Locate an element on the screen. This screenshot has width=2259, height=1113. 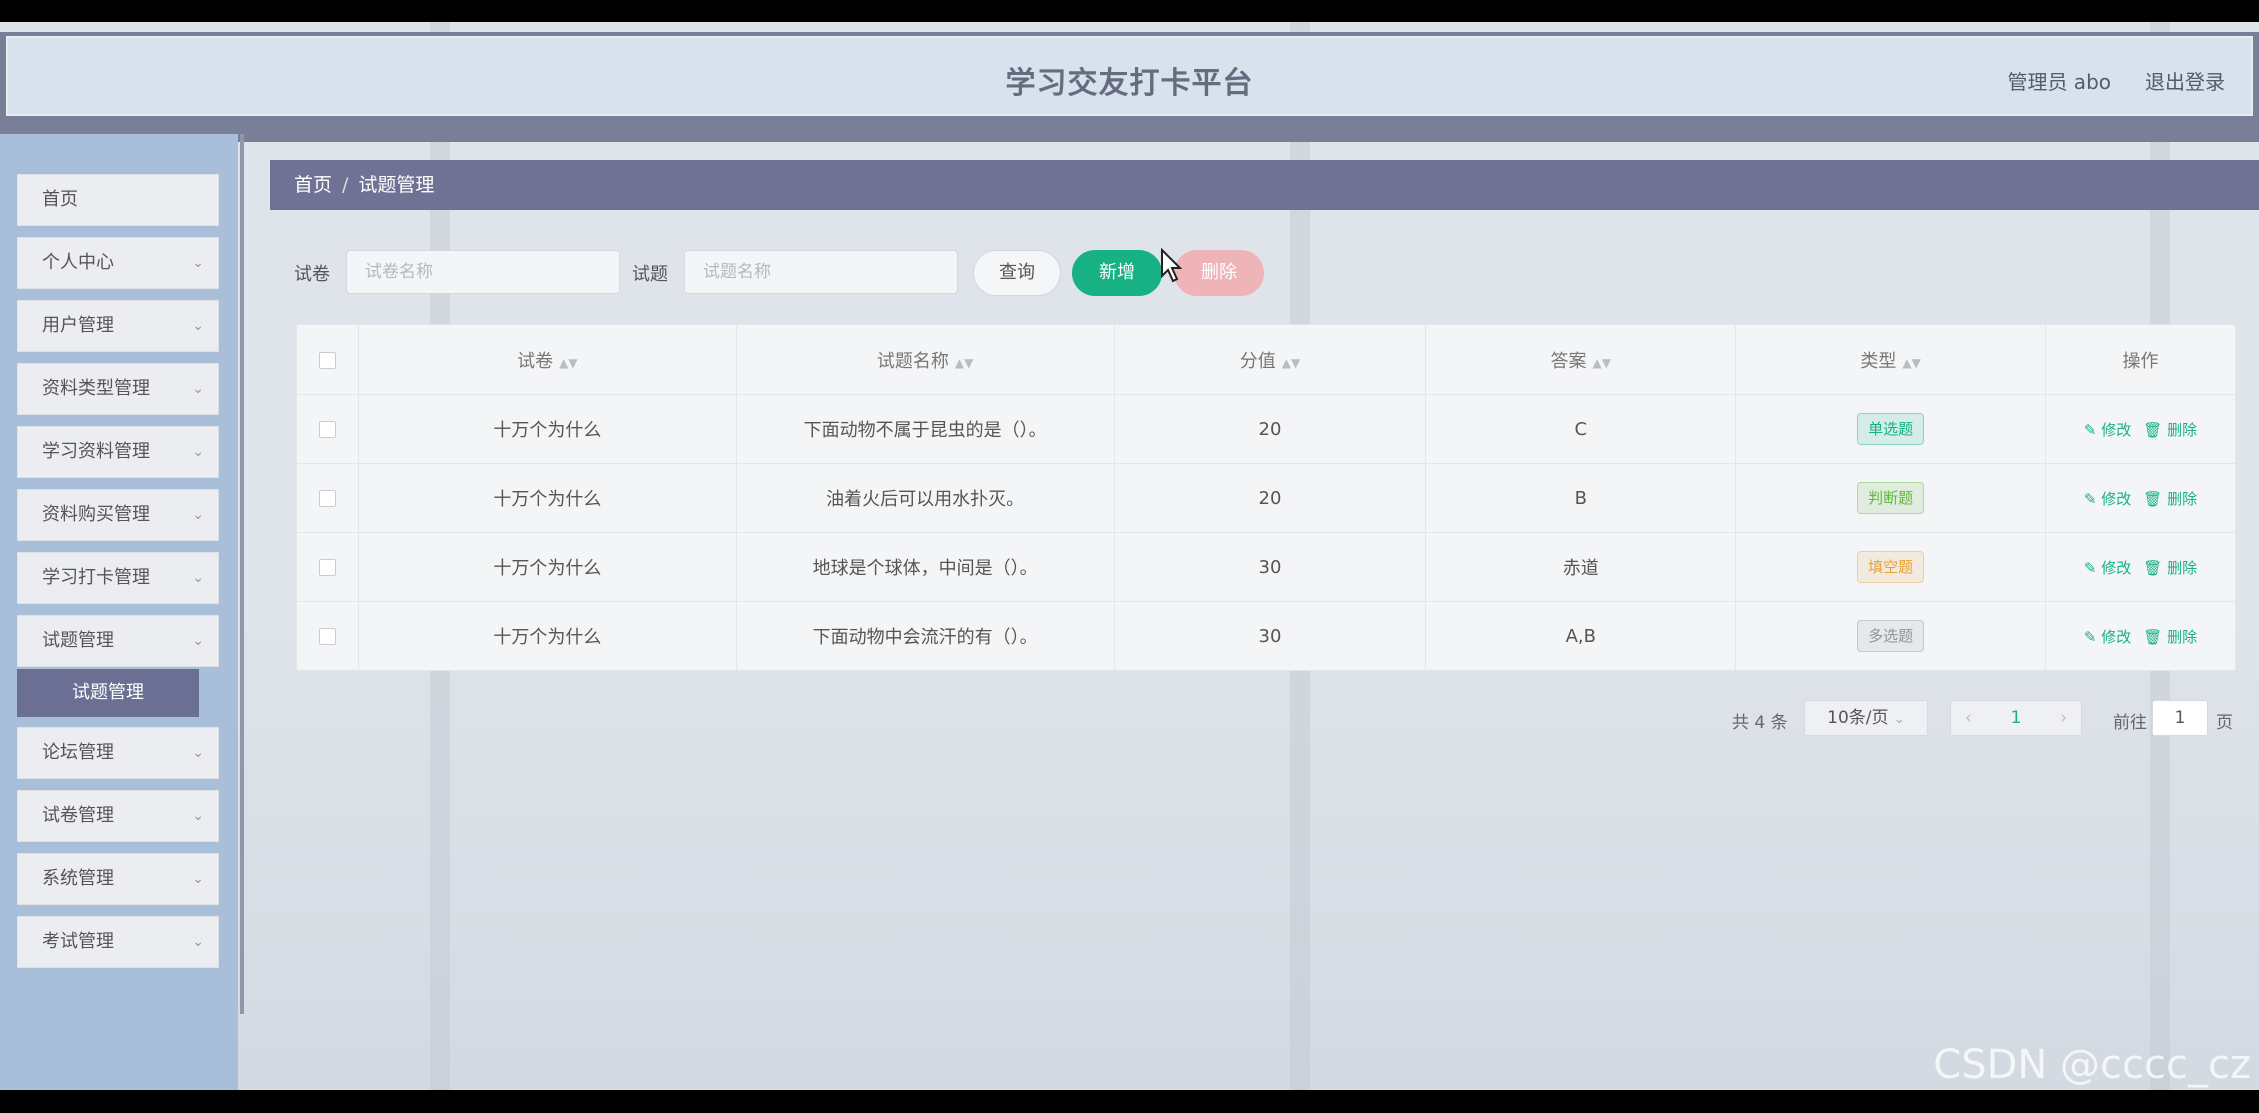
column-header-actions: 操作 is located at coordinates (2140, 359).